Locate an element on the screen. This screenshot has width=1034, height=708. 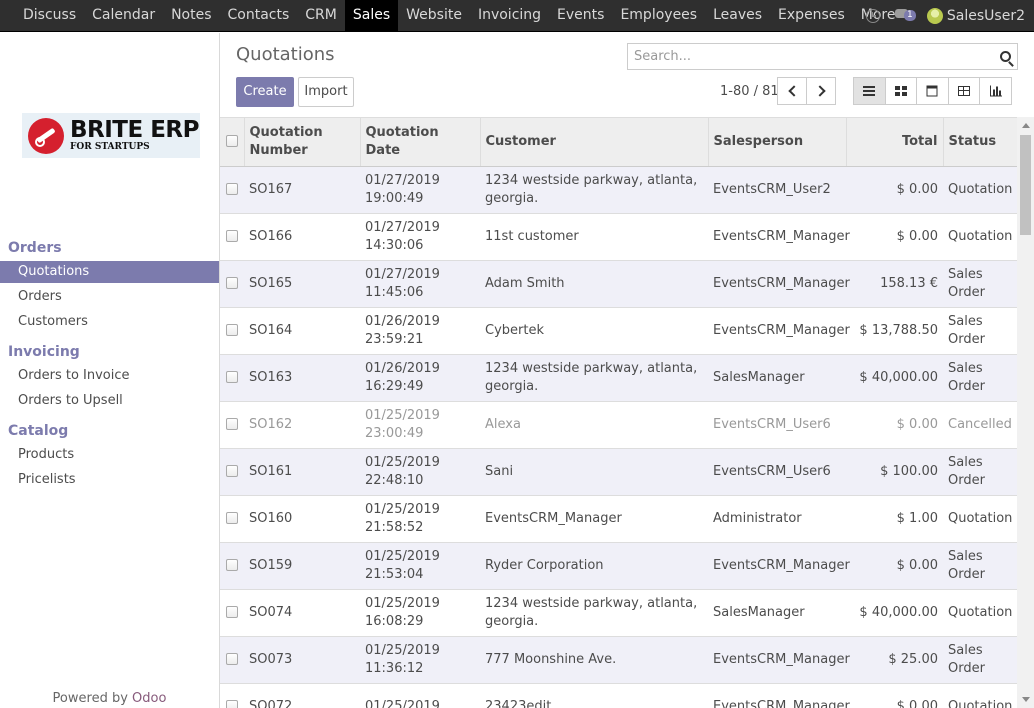
cell-date: 01/25/2019 16:08:29 is located at coordinates (420, 613).